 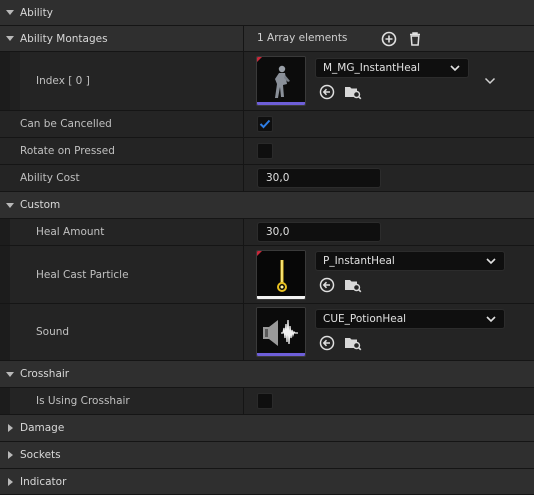 I want to click on montage-thumbnail, so click(x=281, y=81).